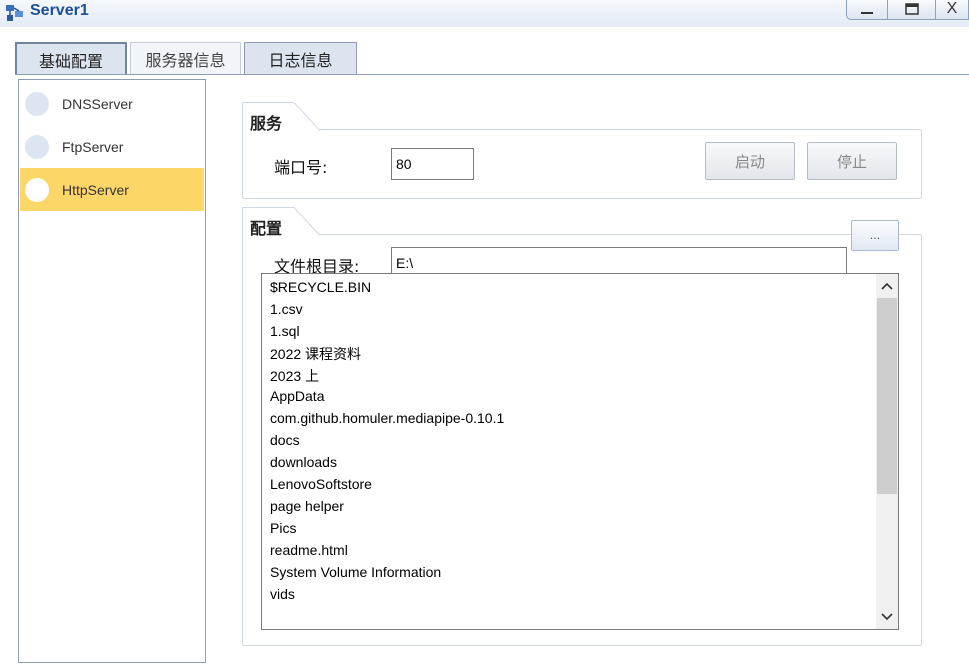  What do you see at coordinates (309, 550) in the screenshot?
I see `list-item: readme.html` at bounding box center [309, 550].